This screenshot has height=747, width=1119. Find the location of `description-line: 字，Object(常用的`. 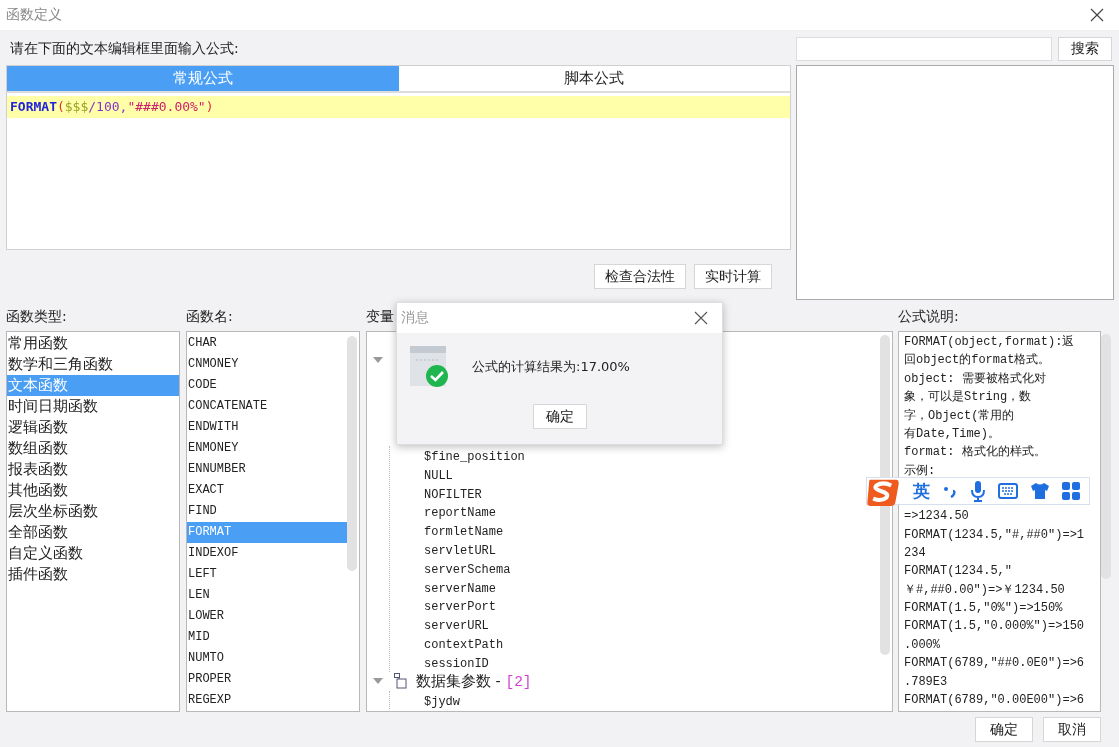

description-line: 字，Object(常用的 is located at coordinates (960, 416).